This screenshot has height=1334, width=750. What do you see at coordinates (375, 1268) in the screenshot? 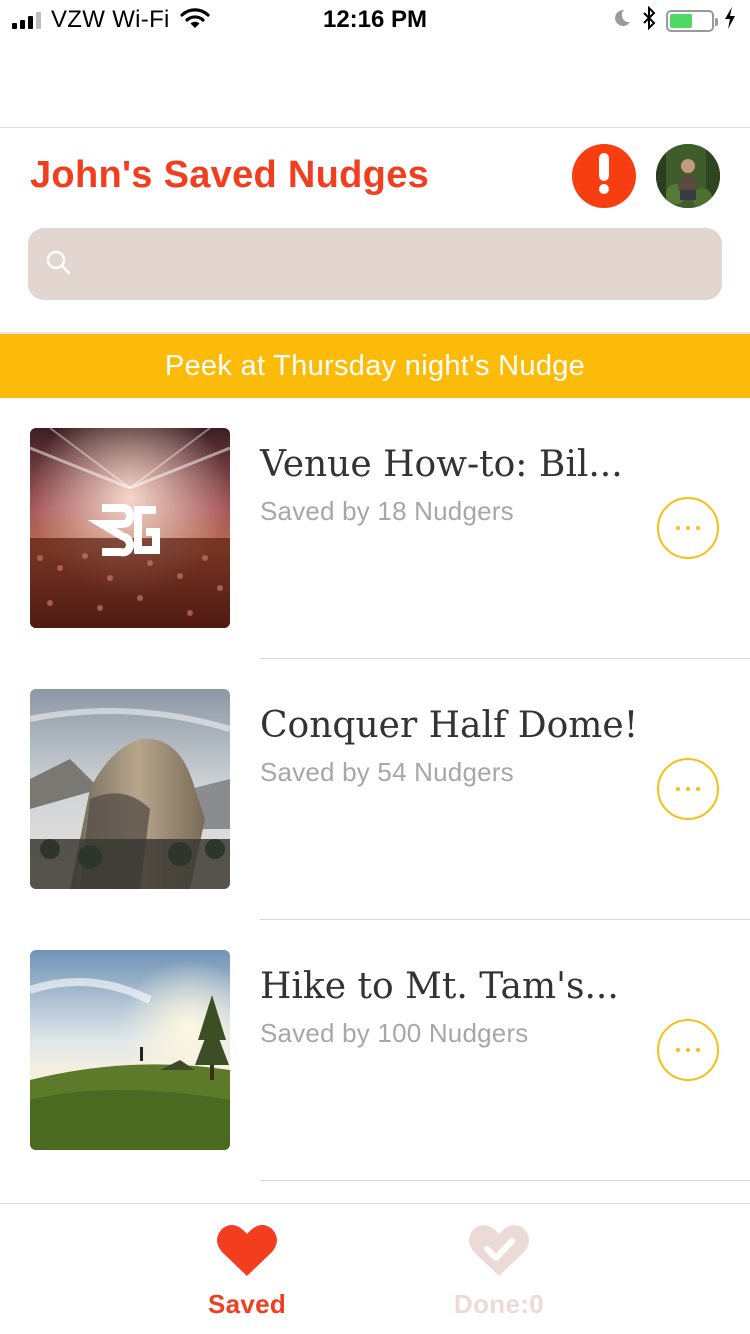
I see `tab-bar: Saved Done:0` at bounding box center [375, 1268].